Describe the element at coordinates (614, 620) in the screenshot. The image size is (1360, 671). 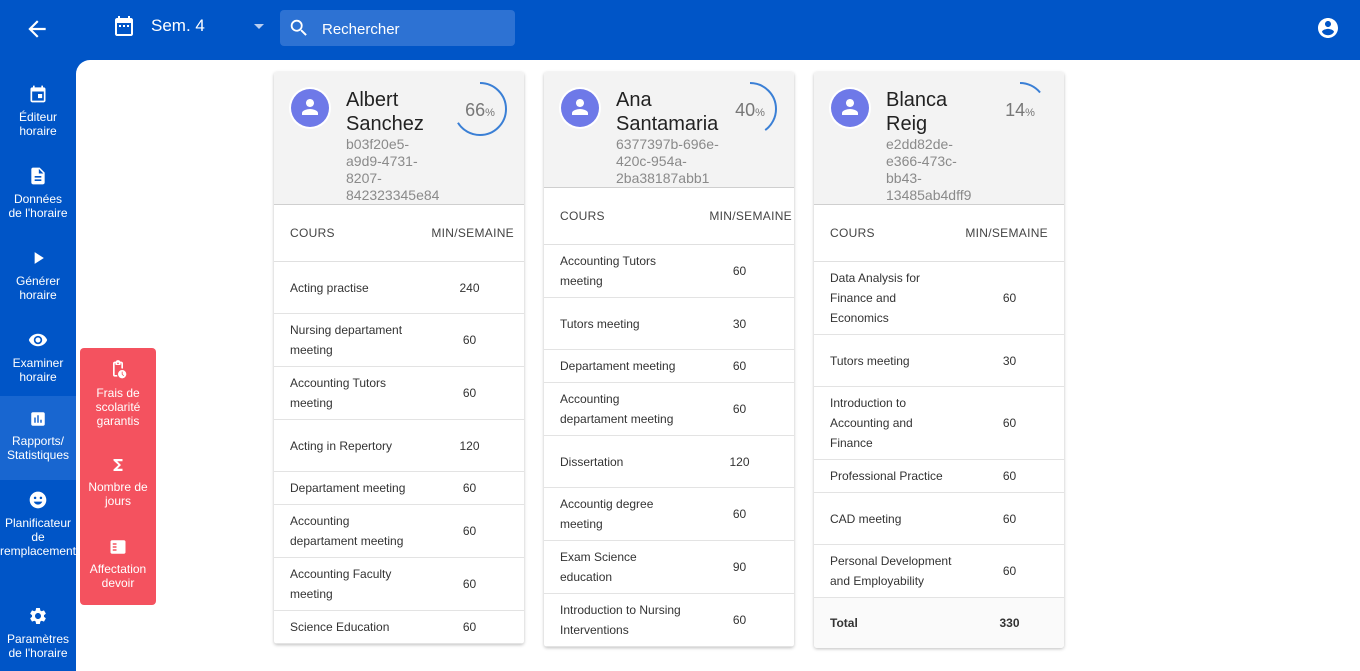
I see `course-name: Introduction to Nursing Interventions` at that location.